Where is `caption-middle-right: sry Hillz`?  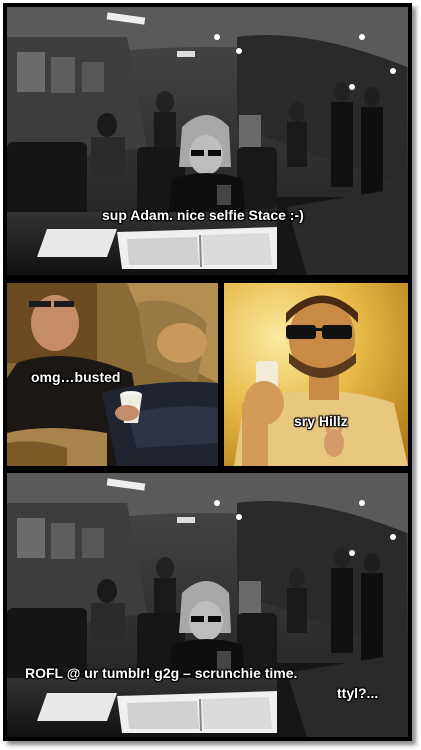
caption-middle-right: sry Hillz is located at coordinates (321, 421).